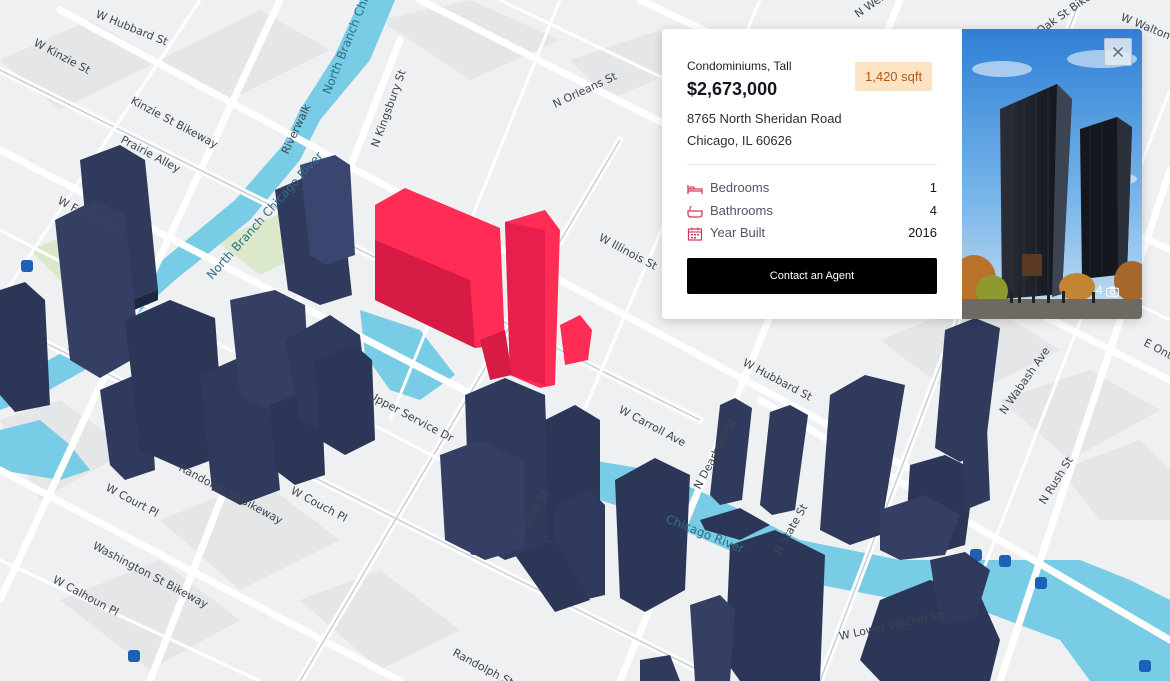 Image resolution: width=1170 pixels, height=681 pixels. I want to click on detail-value: 1, so click(933, 187).